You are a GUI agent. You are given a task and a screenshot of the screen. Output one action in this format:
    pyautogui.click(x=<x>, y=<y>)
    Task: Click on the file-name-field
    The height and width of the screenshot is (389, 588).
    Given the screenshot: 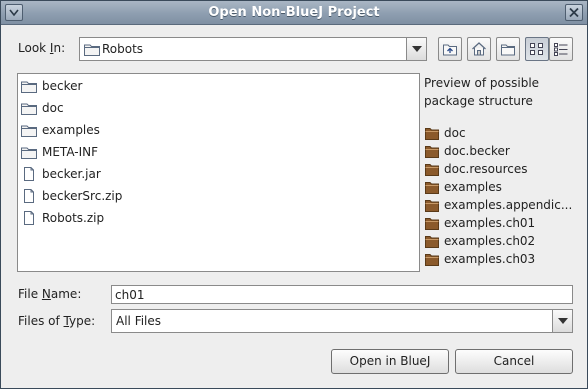 What is the action you would take?
    pyautogui.click(x=342, y=294)
    